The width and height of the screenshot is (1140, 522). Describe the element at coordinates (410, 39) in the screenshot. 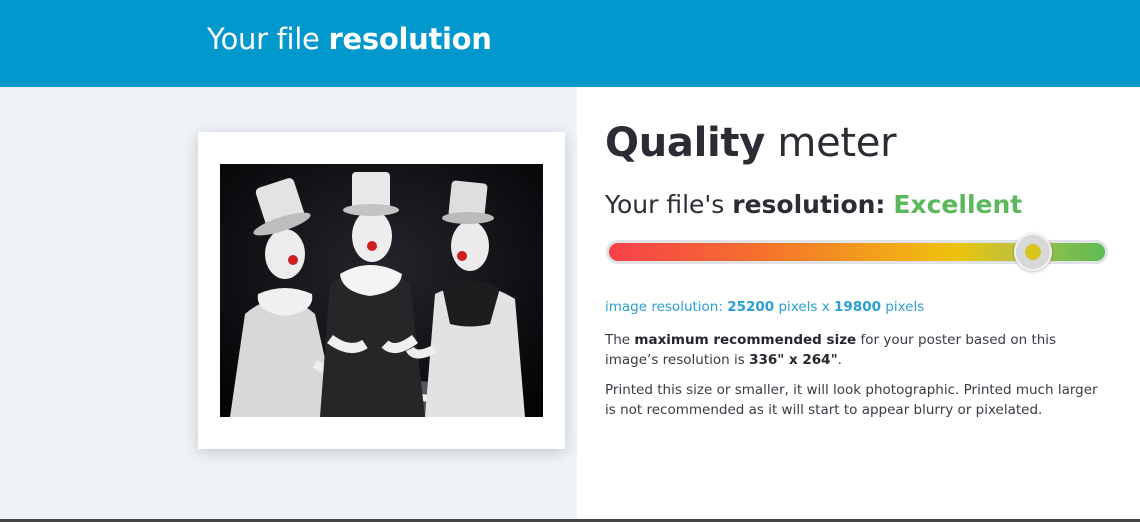

I see `page-title-strong: resolution` at that location.